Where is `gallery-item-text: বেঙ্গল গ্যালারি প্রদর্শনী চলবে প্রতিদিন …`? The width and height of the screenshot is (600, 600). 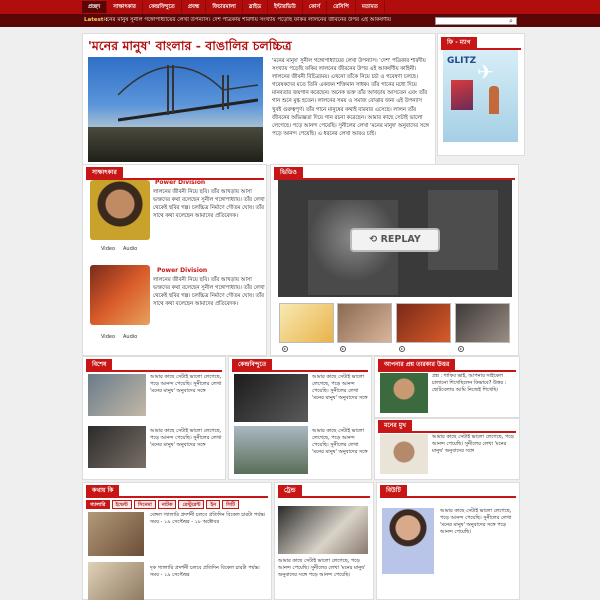
gallery-item-text: বেঙ্গল গ্যালারি প্রদর্শনী চলবে প্রতিদিন … is located at coordinates (209, 519).